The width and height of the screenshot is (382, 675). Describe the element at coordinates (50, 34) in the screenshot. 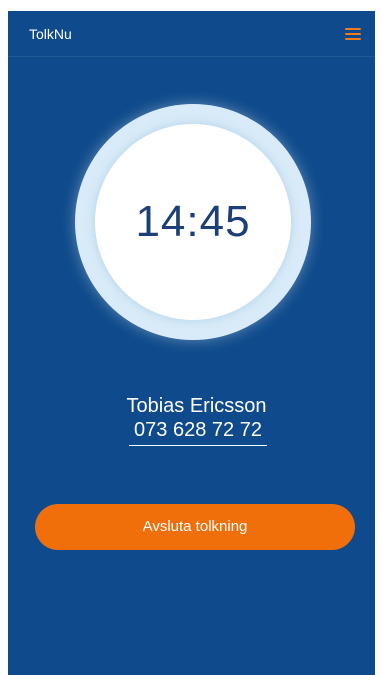

I see `app-title: TolkNu` at that location.